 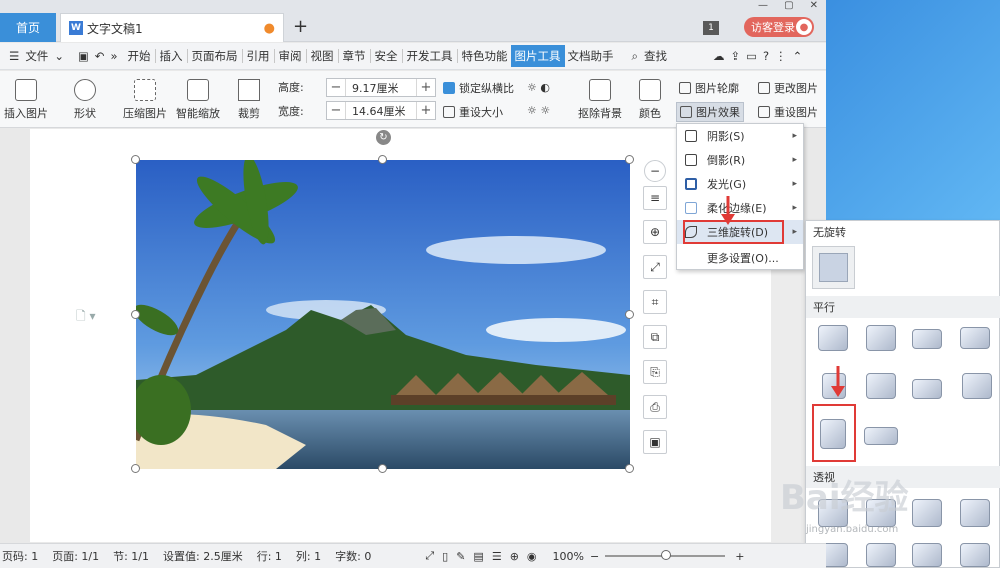 I want to click on menu-features: 特色功能, so click(x=485, y=56).